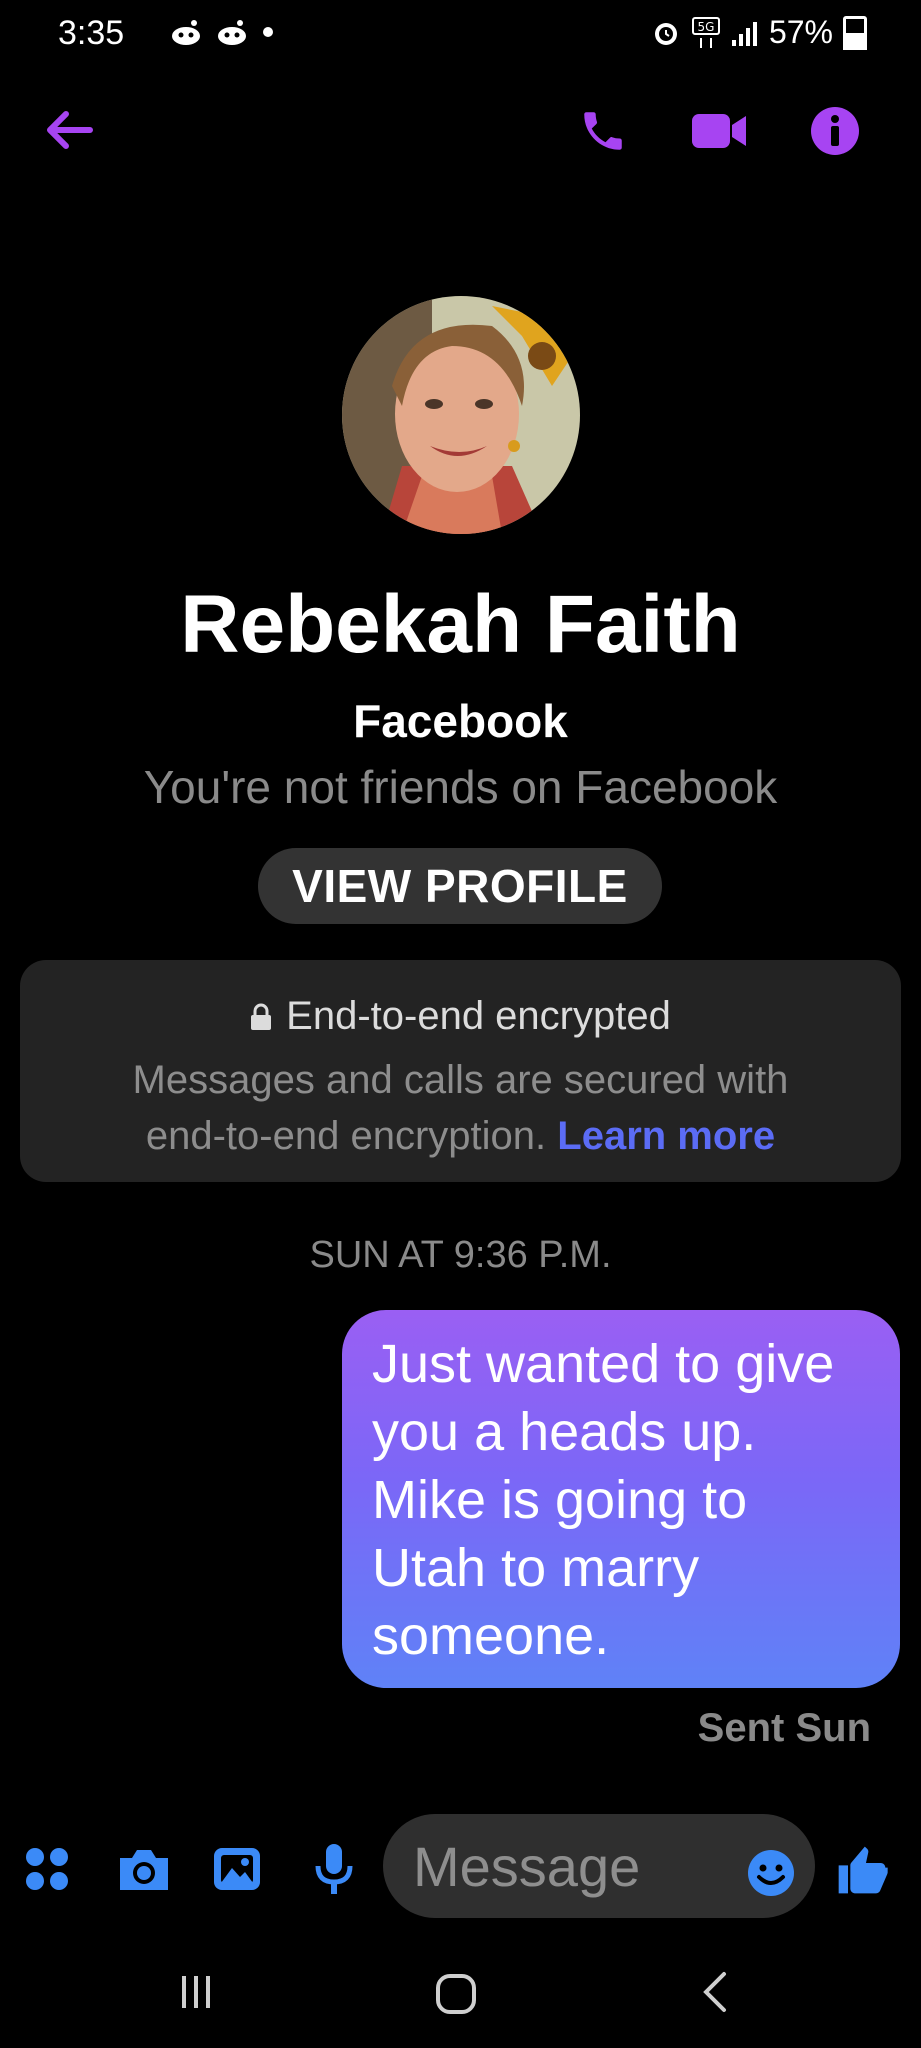 The height and width of the screenshot is (2048, 921). I want to click on video-camera-icon, so click(719, 131).